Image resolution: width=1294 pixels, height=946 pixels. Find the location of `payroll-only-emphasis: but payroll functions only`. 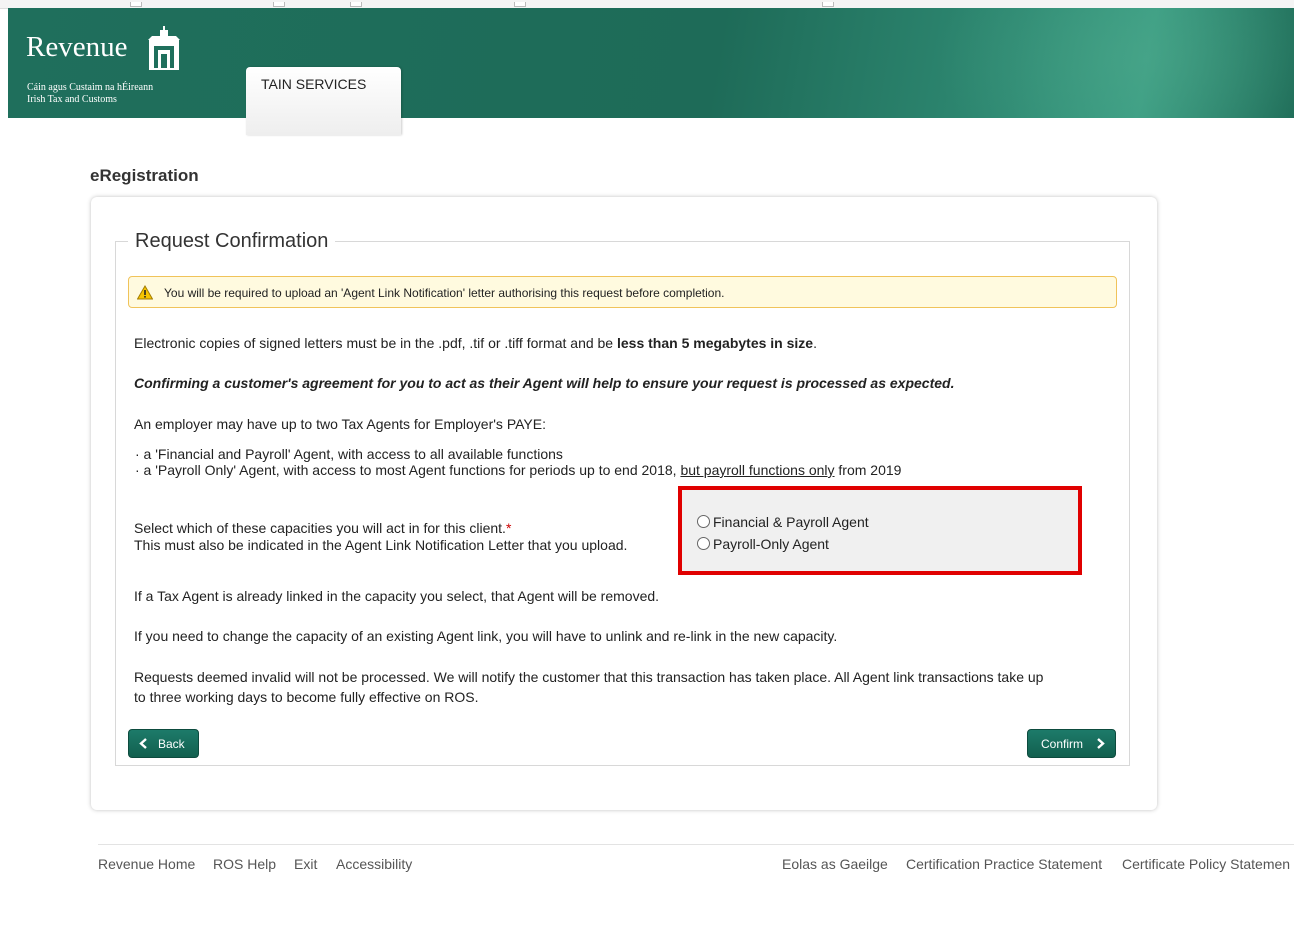

payroll-only-emphasis: but payroll functions only is located at coordinates (757, 470).